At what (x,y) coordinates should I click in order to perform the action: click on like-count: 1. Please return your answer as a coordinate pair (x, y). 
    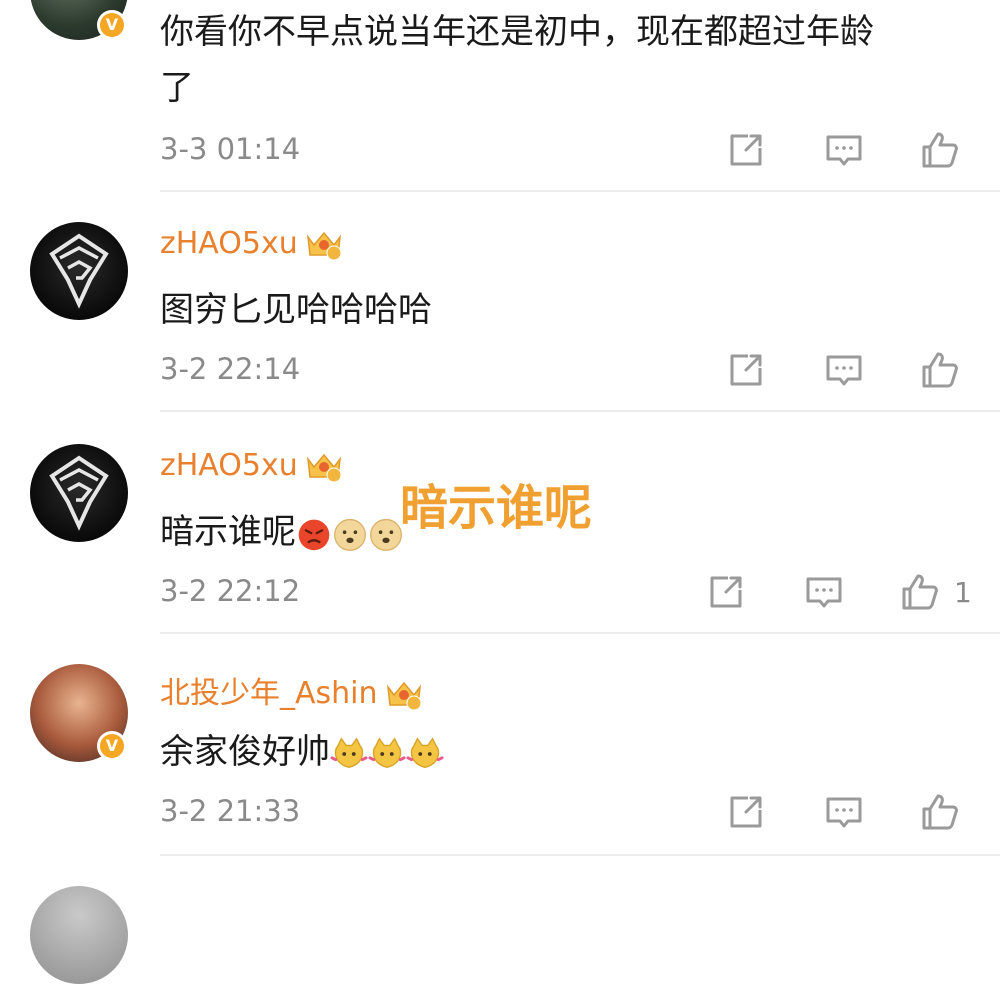
    Looking at the image, I should click on (963, 592).